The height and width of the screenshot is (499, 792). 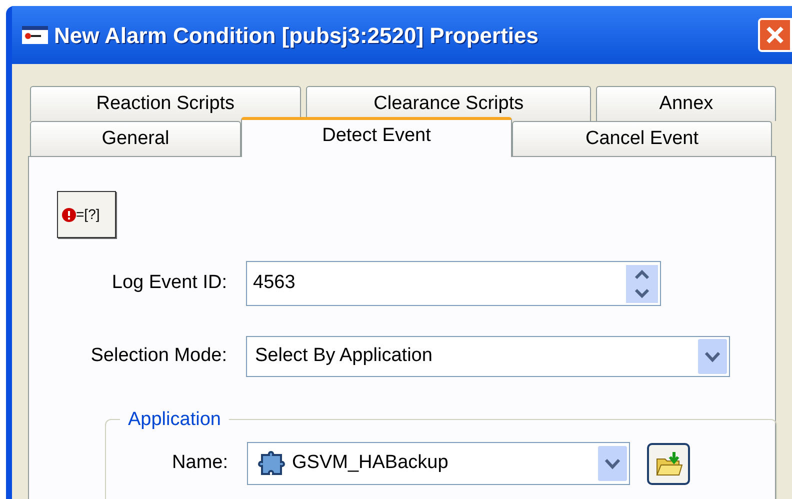 I want to click on field-label: Name:, so click(x=200, y=463).